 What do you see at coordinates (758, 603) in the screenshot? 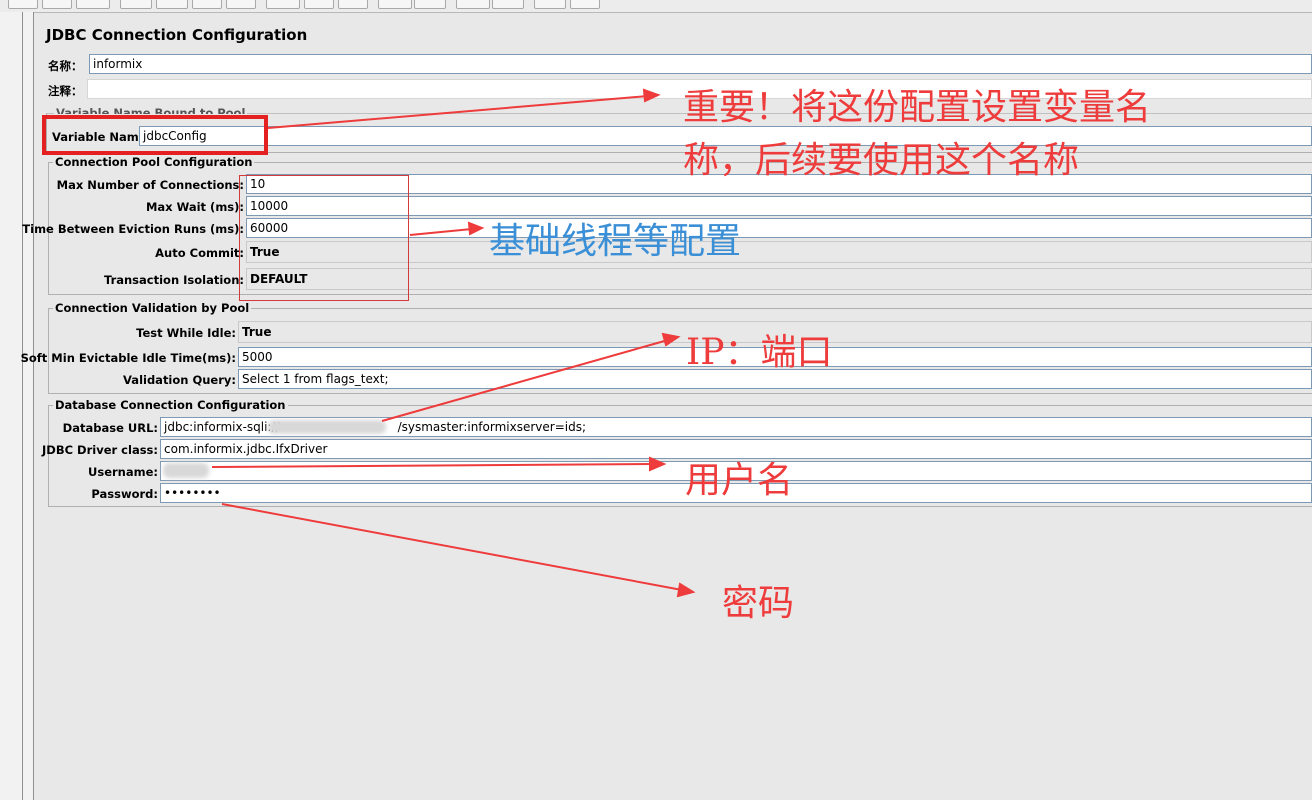
I see `annotation-password: 密码` at bounding box center [758, 603].